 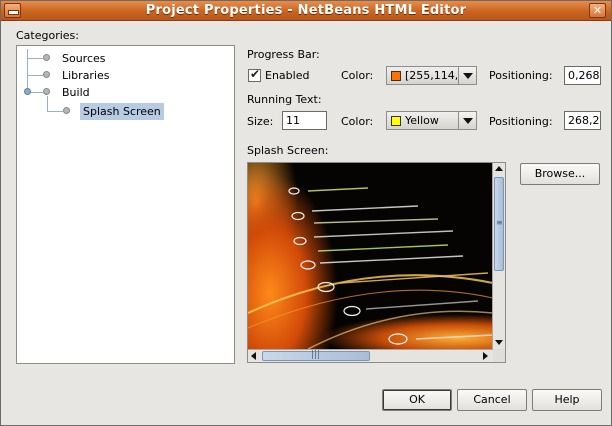 I want to click on vertical-scrollbar: ≡, so click(x=498, y=256).